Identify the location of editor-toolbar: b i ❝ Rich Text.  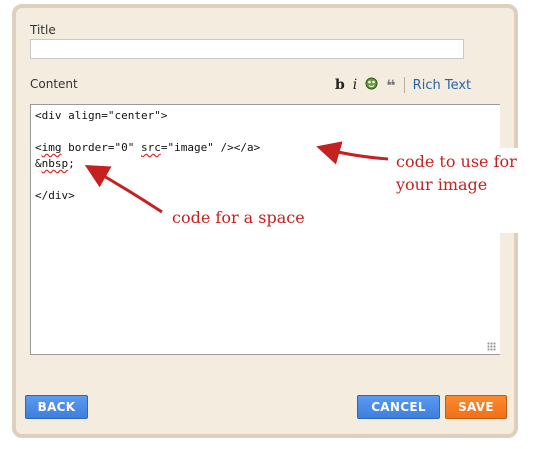
(403, 85).